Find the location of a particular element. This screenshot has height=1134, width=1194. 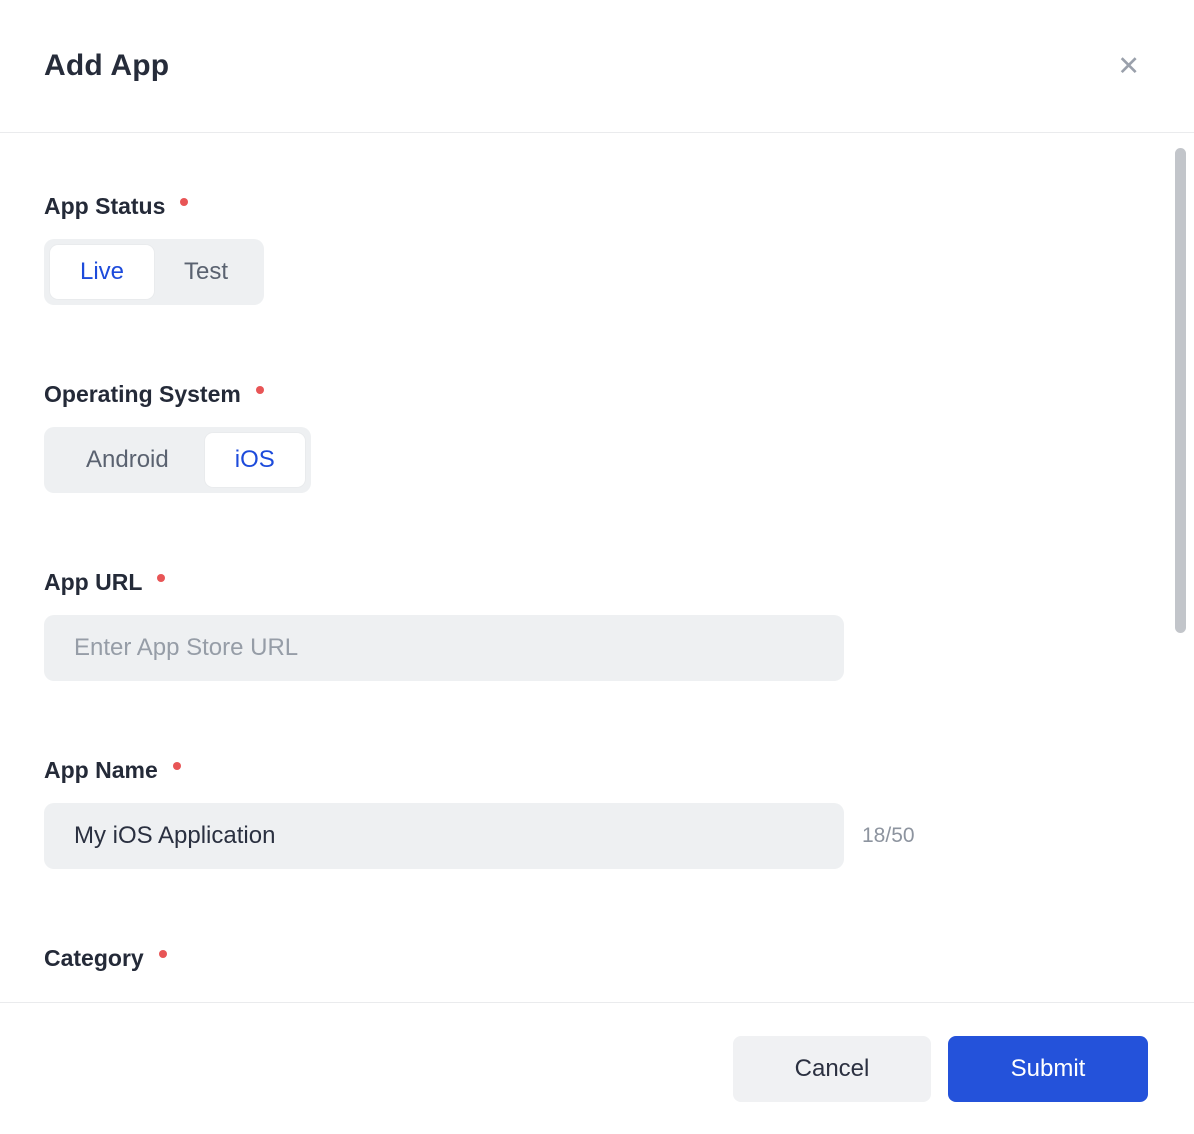

app-status-option-test: Test is located at coordinates (206, 272).